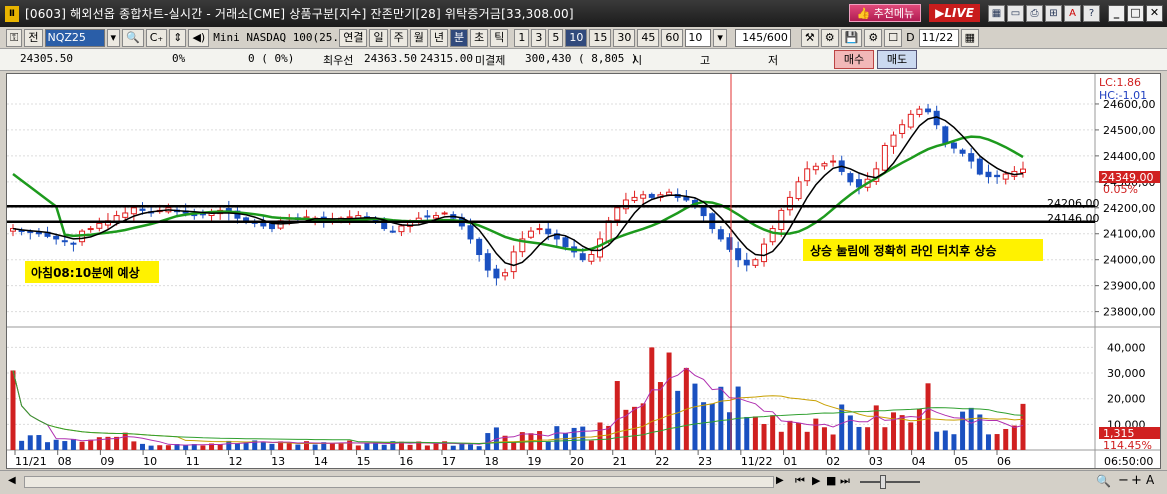 This screenshot has height=494, width=1167. I want to click on time-tick-label: 17, so click(449, 461).